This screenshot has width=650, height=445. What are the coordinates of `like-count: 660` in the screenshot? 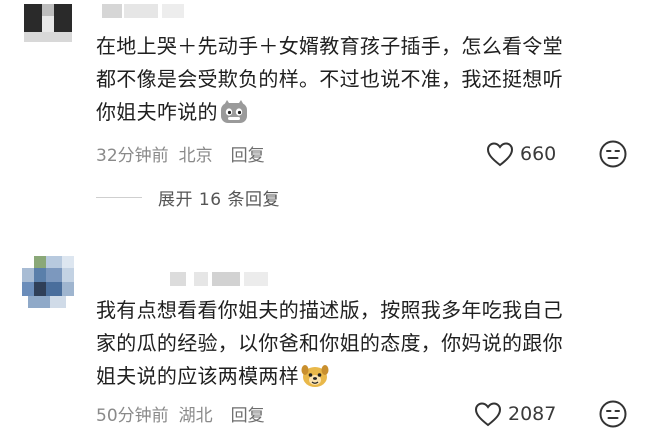 It's located at (538, 154).